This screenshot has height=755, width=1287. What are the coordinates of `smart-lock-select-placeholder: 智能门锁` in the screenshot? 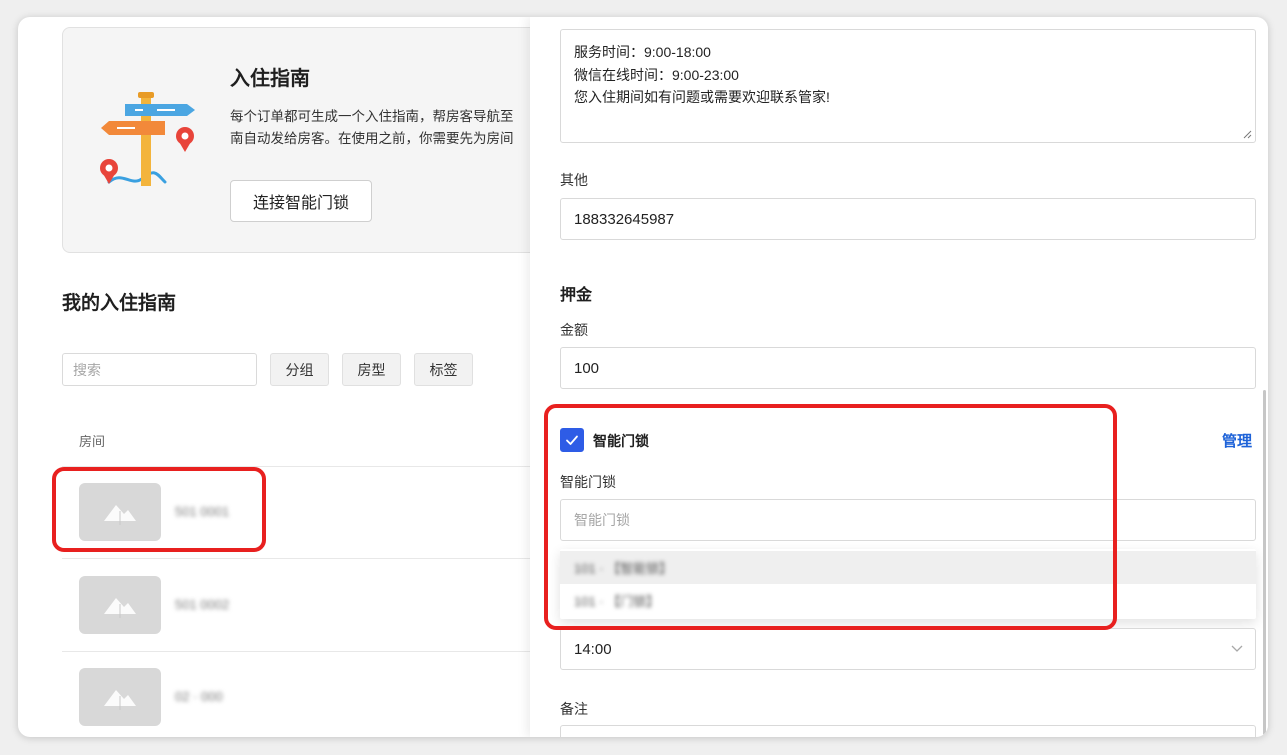 It's located at (602, 520).